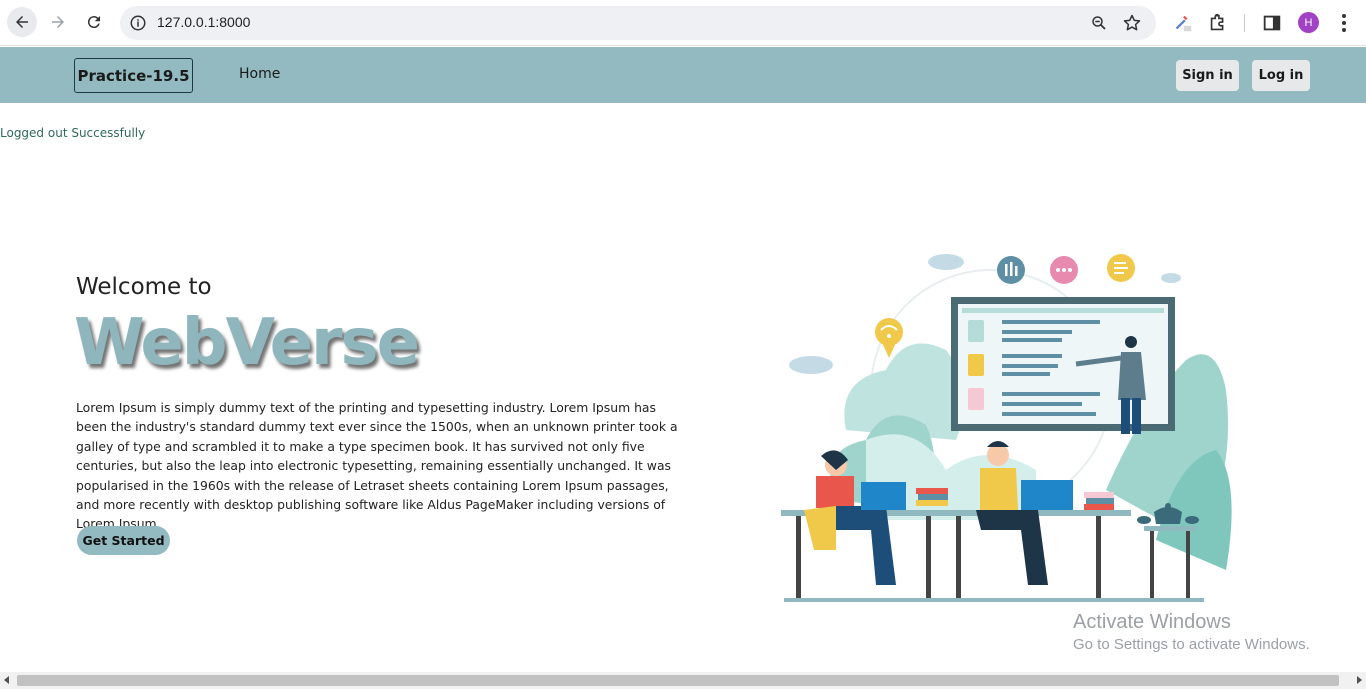 Image resolution: width=1366 pixels, height=689 pixels. I want to click on forward-button, so click(58, 22).